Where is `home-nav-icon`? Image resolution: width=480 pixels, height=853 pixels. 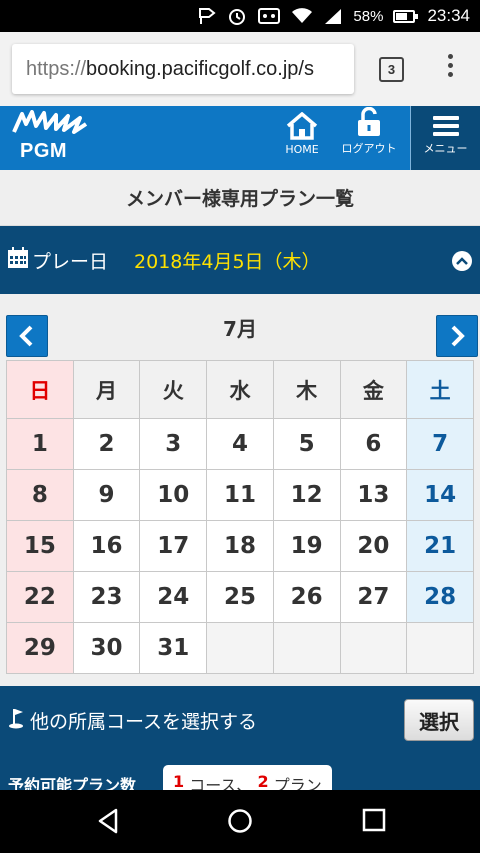 home-nav-icon is located at coordinates (240, 821).